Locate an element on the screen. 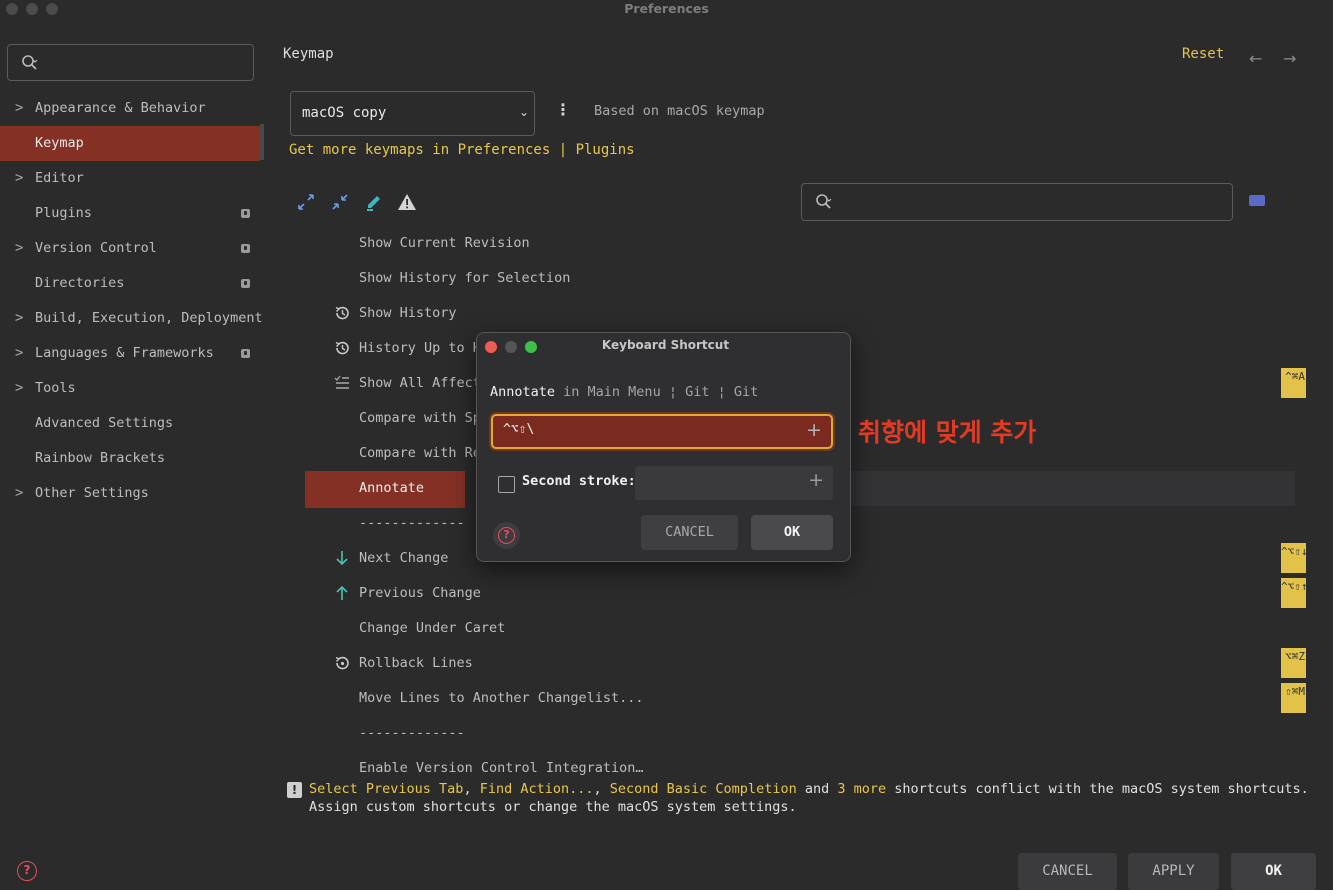 The height and width of the screenshot is (890, 1333). second-stroke-checkbox is located at coordinates (506, 484).